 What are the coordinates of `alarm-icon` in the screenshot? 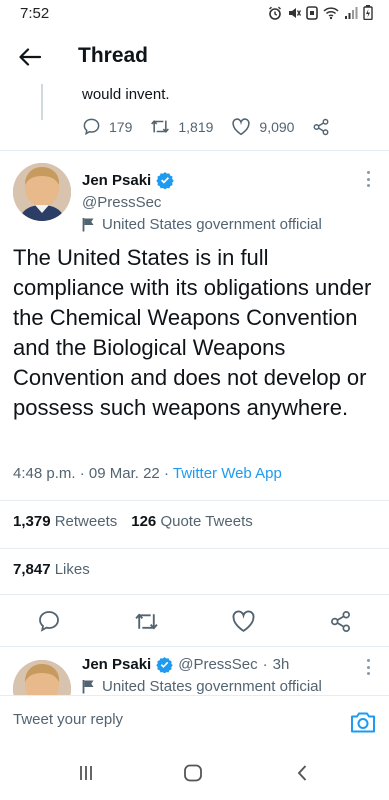 It's located at (275, 13).